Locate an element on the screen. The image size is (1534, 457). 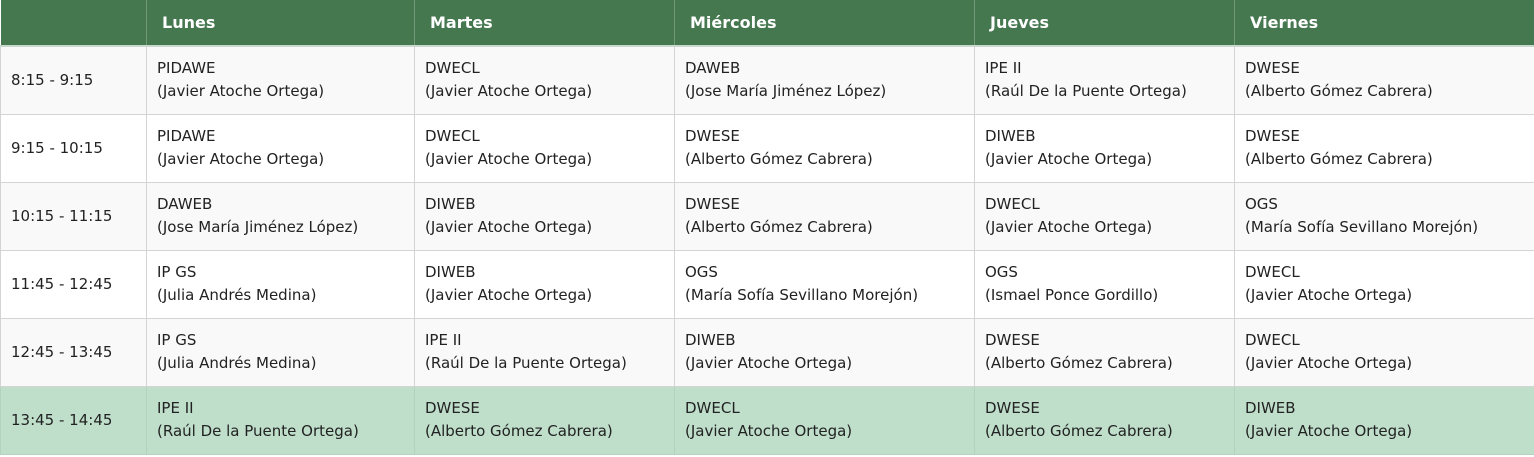
time-slot: 10:15 - 11:15 is located at coordinates (73, 216).